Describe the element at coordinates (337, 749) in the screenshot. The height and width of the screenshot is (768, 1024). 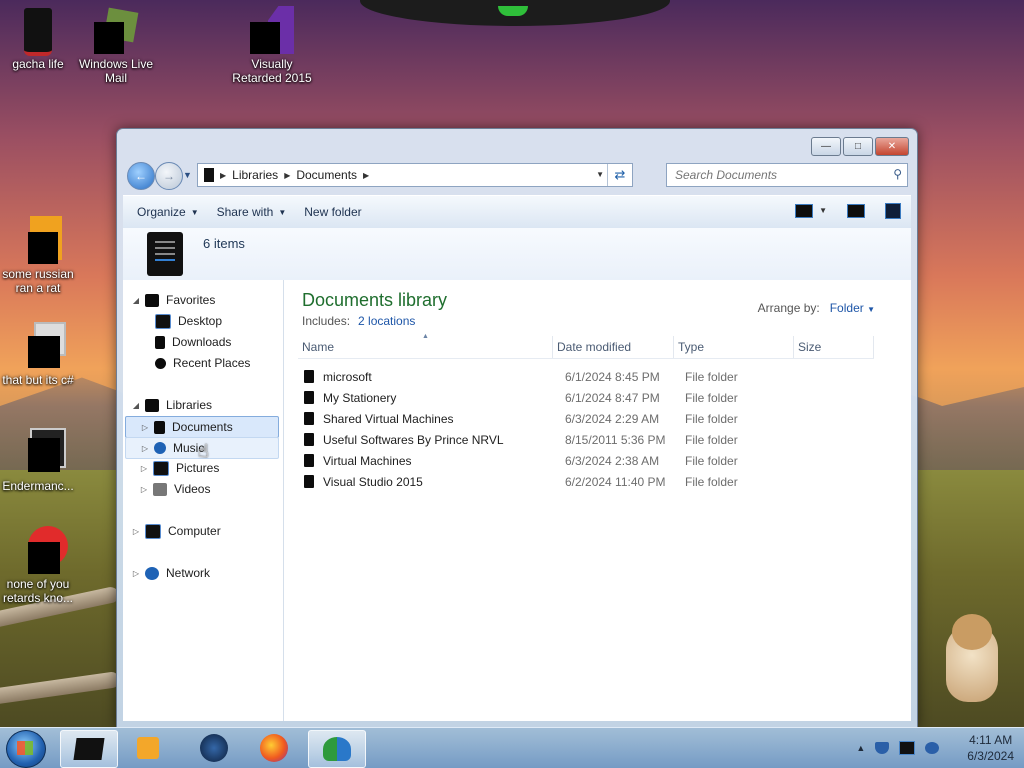
I see `taskbar-messenger` at that location.